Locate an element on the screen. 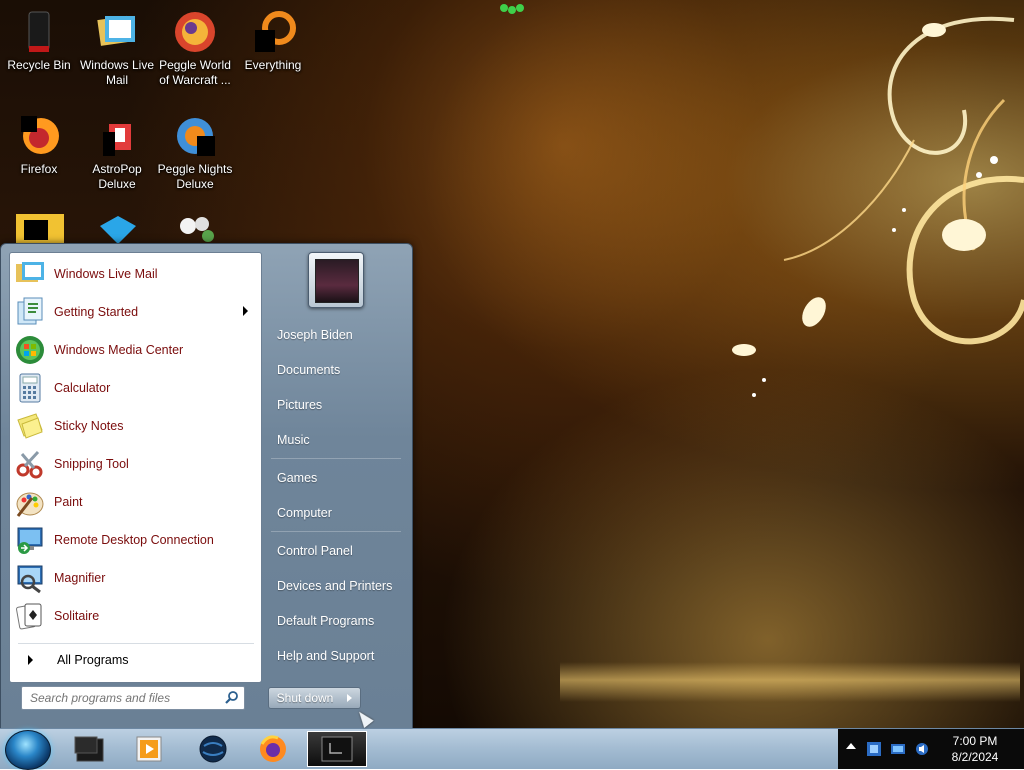 Image resolution: width=1024 pixels, height=770 pixels. start-item-label: Magnifier is located at coordinates (80, 578).